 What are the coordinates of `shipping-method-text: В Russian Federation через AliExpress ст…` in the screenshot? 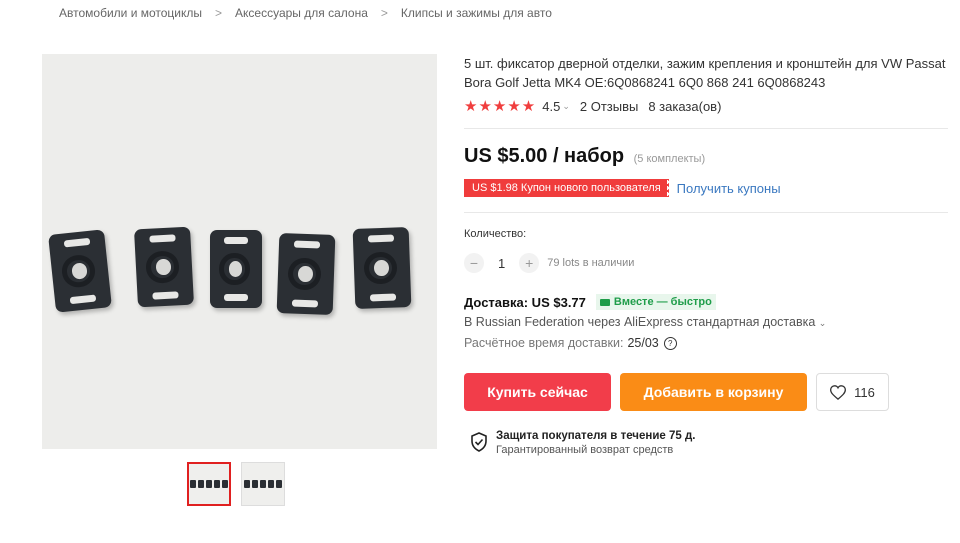 It's located at (640, 322).